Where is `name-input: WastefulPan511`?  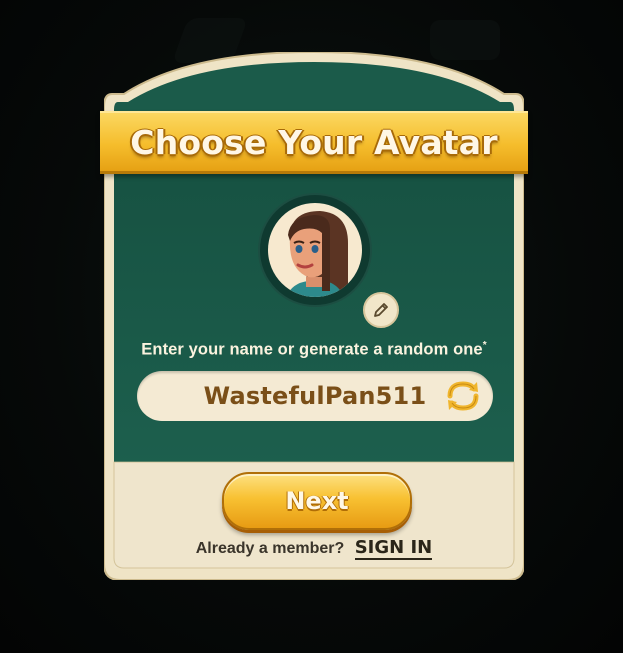 name-input: WastefulPan511 is located at coordinates (315, 396).